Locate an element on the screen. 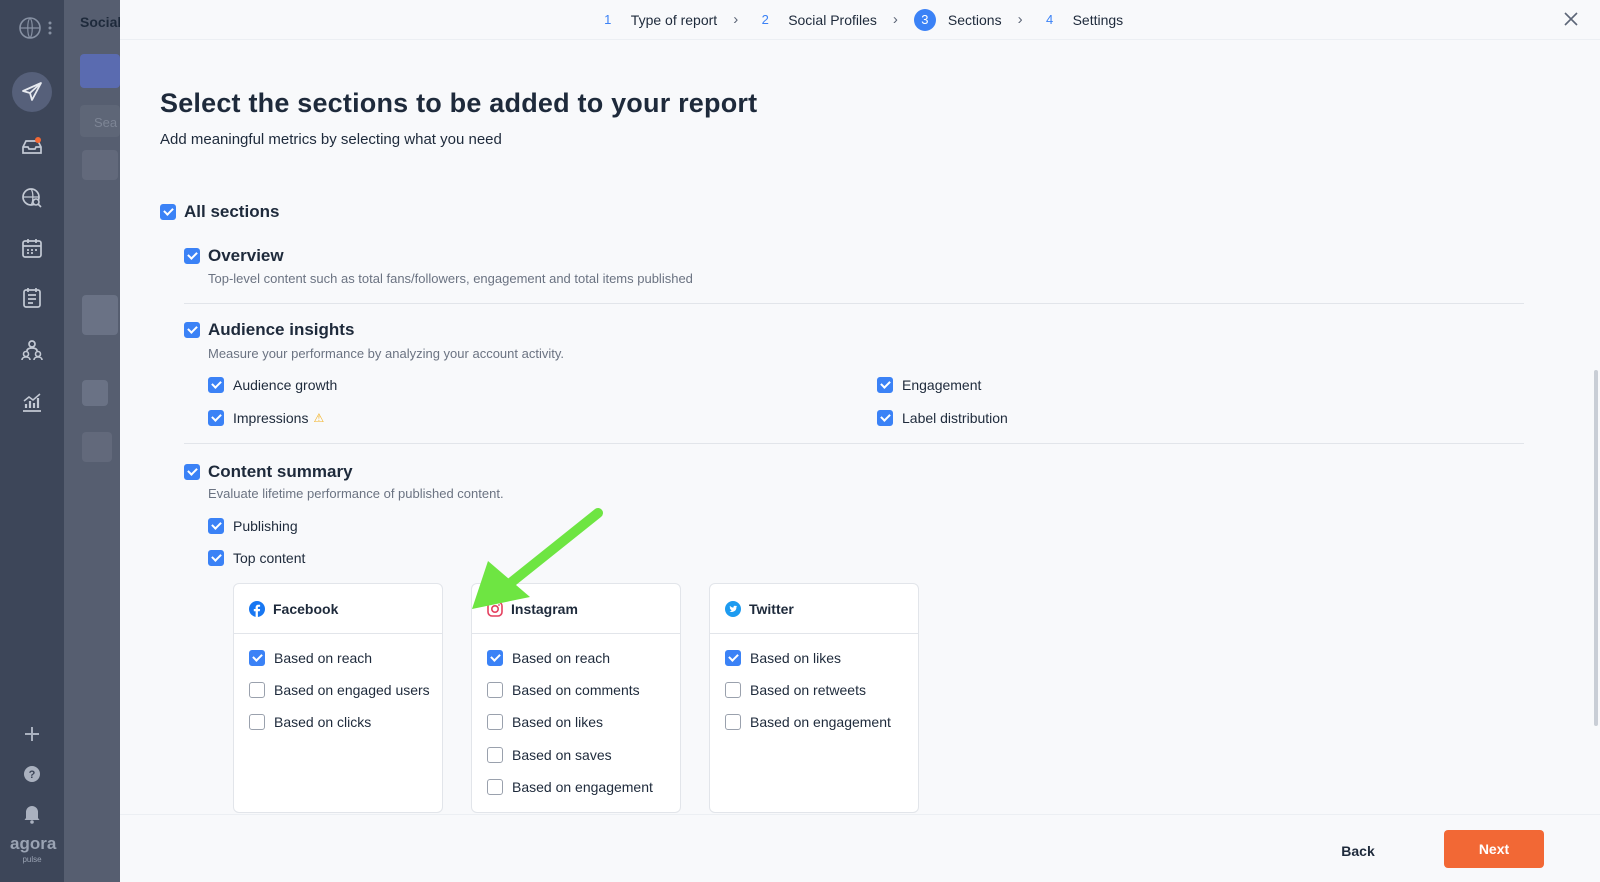 The image size is (1600, 882). ig-based-on-engagement: Based on engagement is located at coordinates (570, 787).